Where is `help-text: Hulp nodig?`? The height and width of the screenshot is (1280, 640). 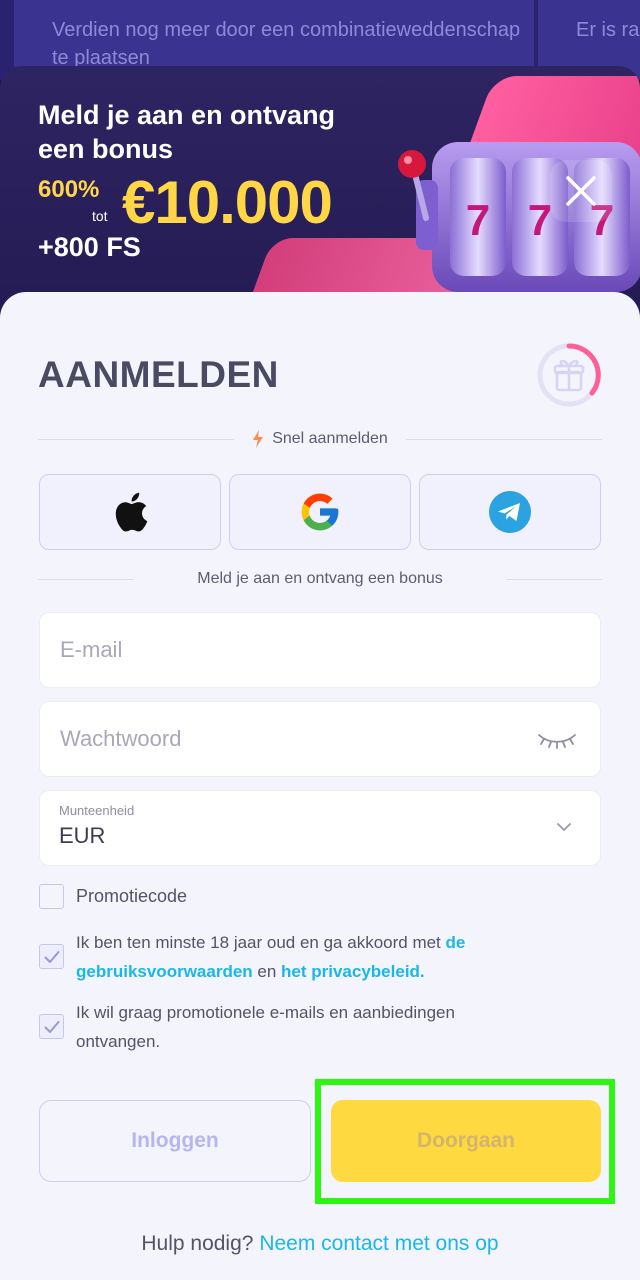 help-text: Hulp nodig? is located at coordinates (197, 1243).